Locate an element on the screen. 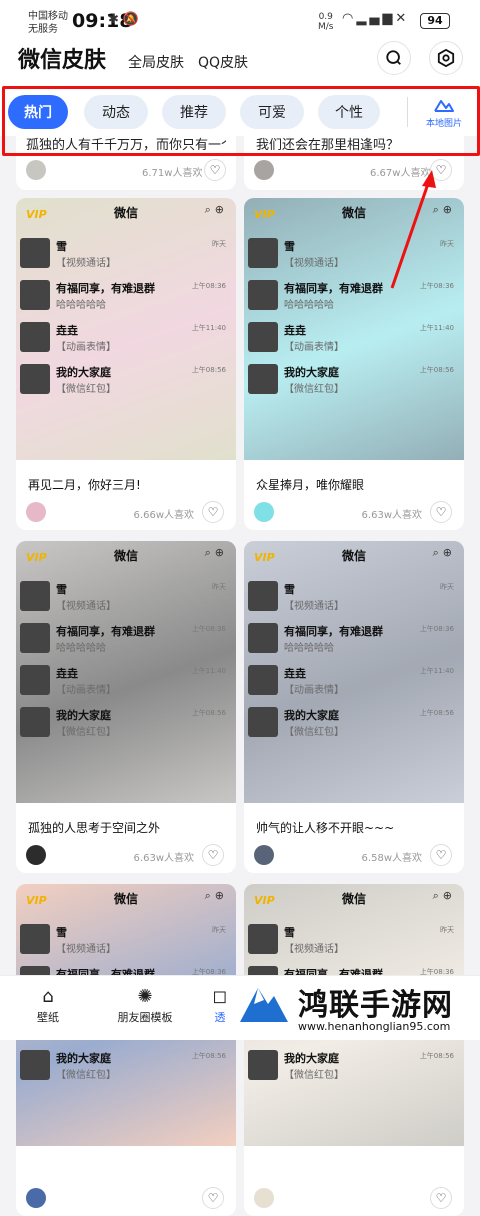  network-speed: 0.9 M/s is located at coordinates (326, 22).